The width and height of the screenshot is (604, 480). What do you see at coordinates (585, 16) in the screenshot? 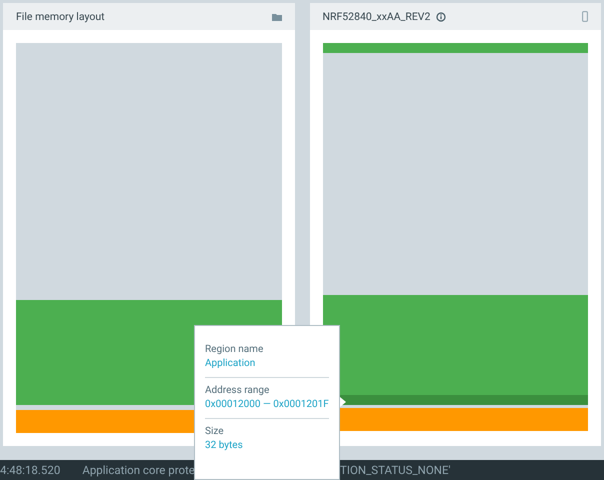
I see `device-icon` at bounding box center [585, 16].